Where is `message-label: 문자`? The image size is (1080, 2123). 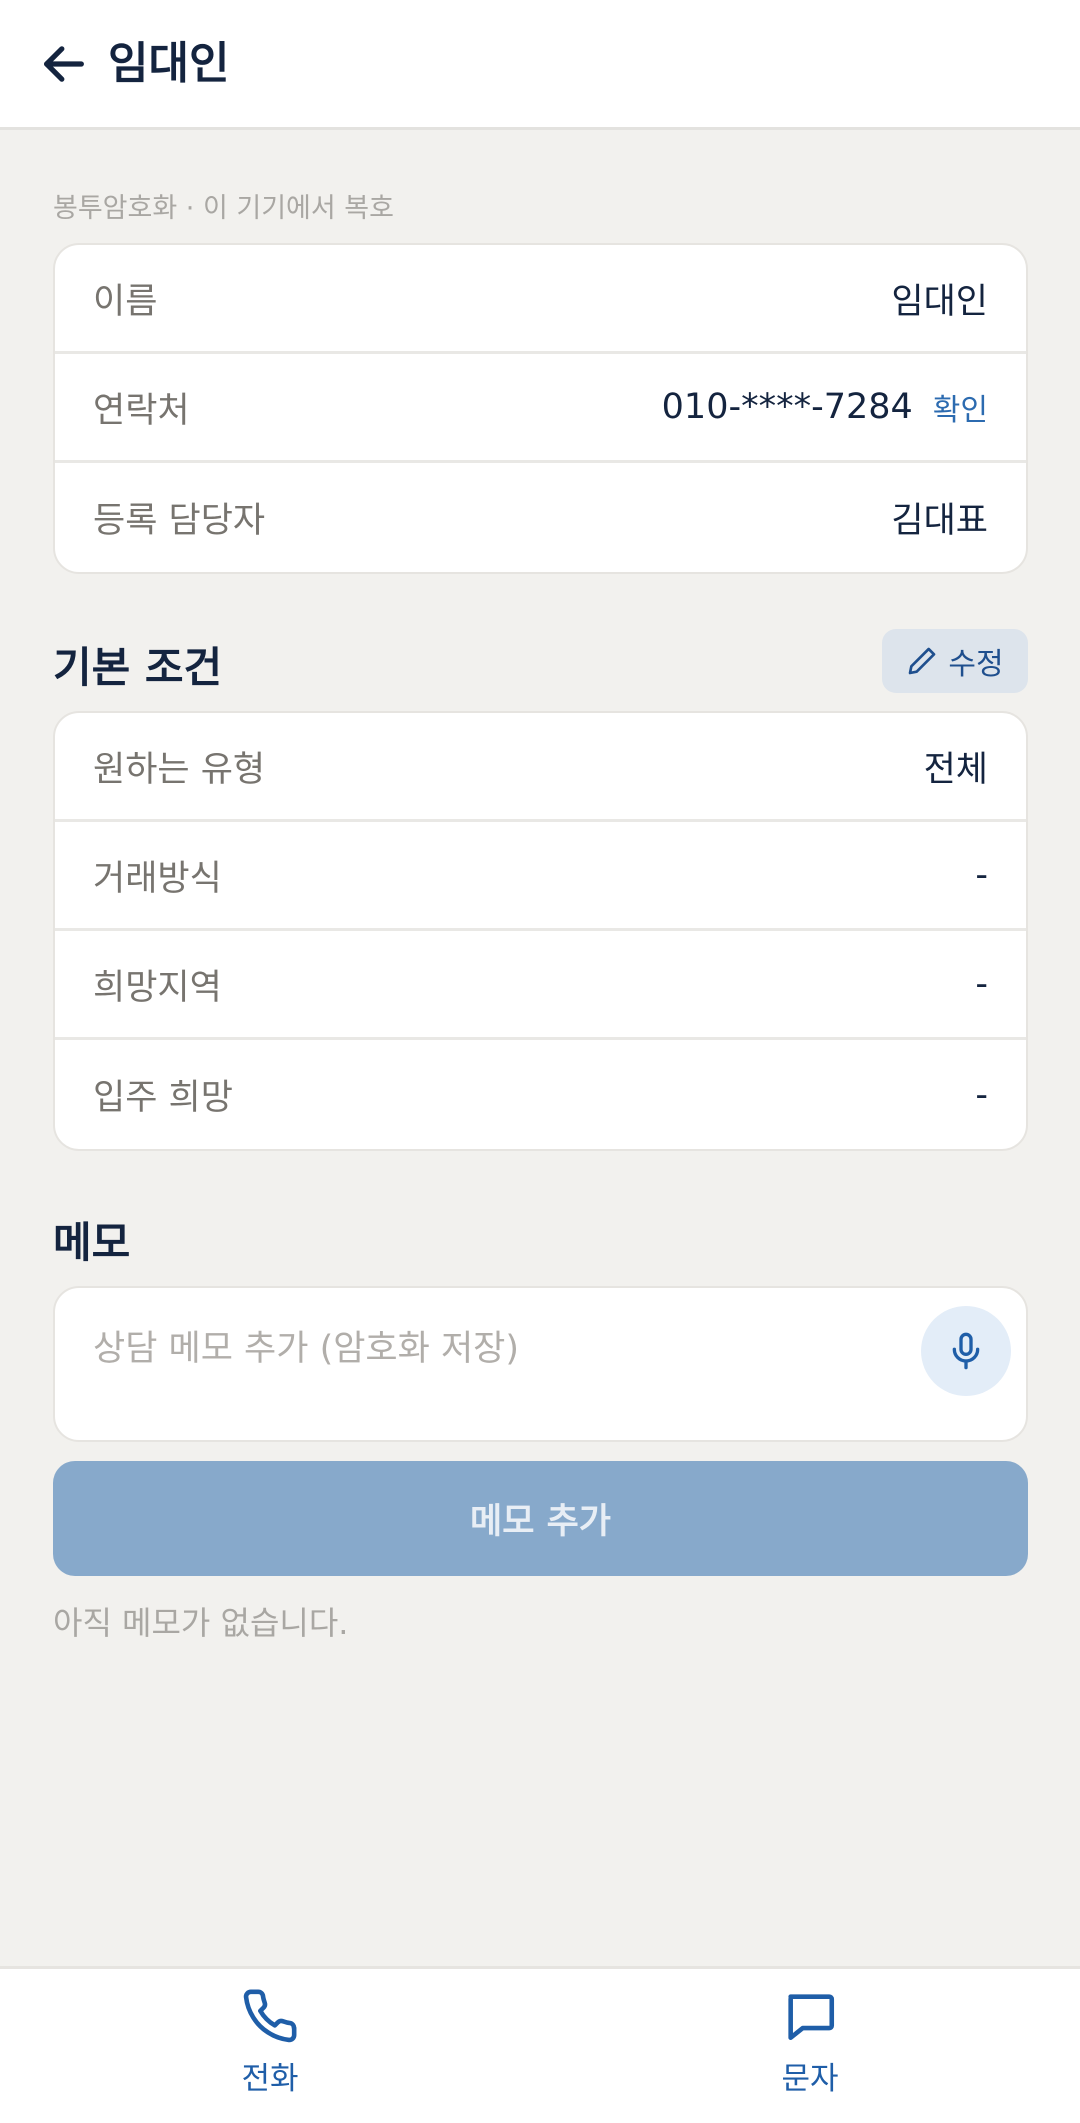 message-label: 문자 is located at coordinates (810, 2079).